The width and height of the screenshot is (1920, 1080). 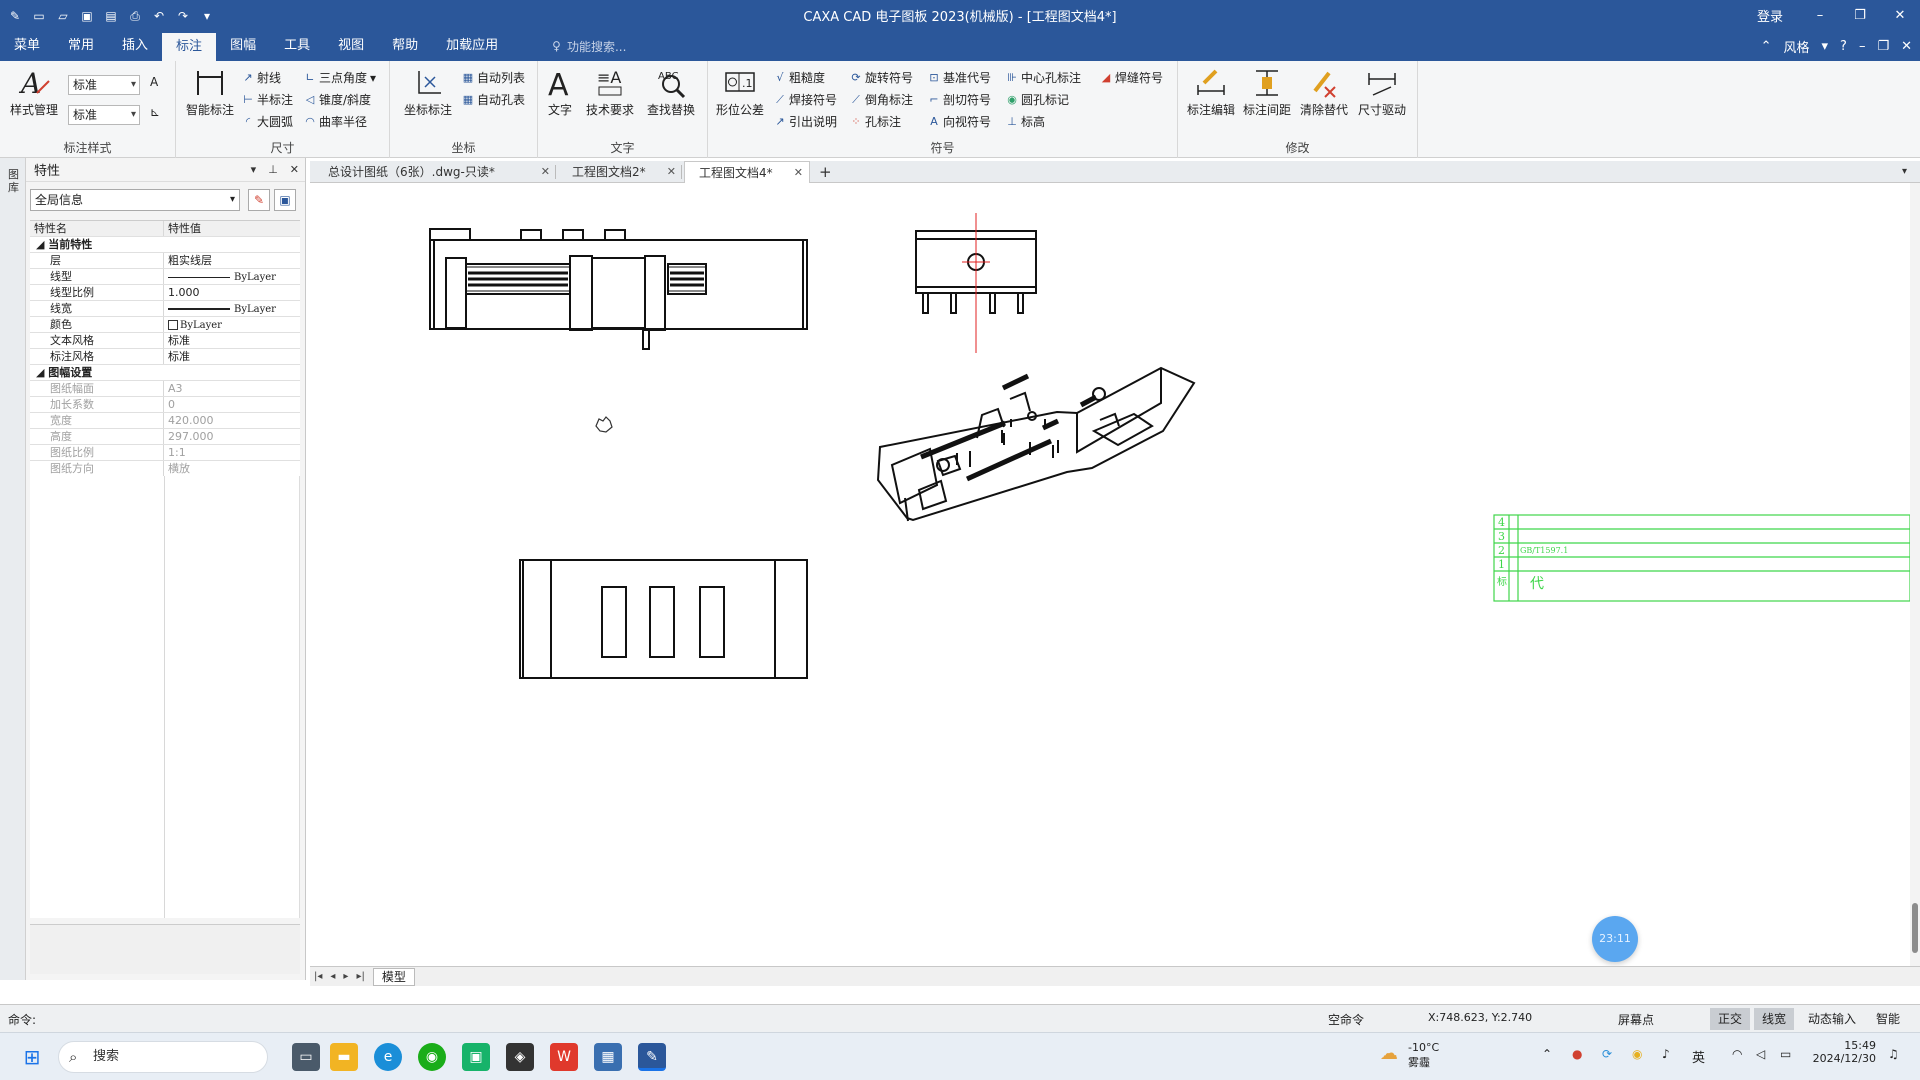 What do you see at coordinates (34, 92) in the screenshot?
I see `style-manage-button: A 样式管理` at bounding box center [34, 92].